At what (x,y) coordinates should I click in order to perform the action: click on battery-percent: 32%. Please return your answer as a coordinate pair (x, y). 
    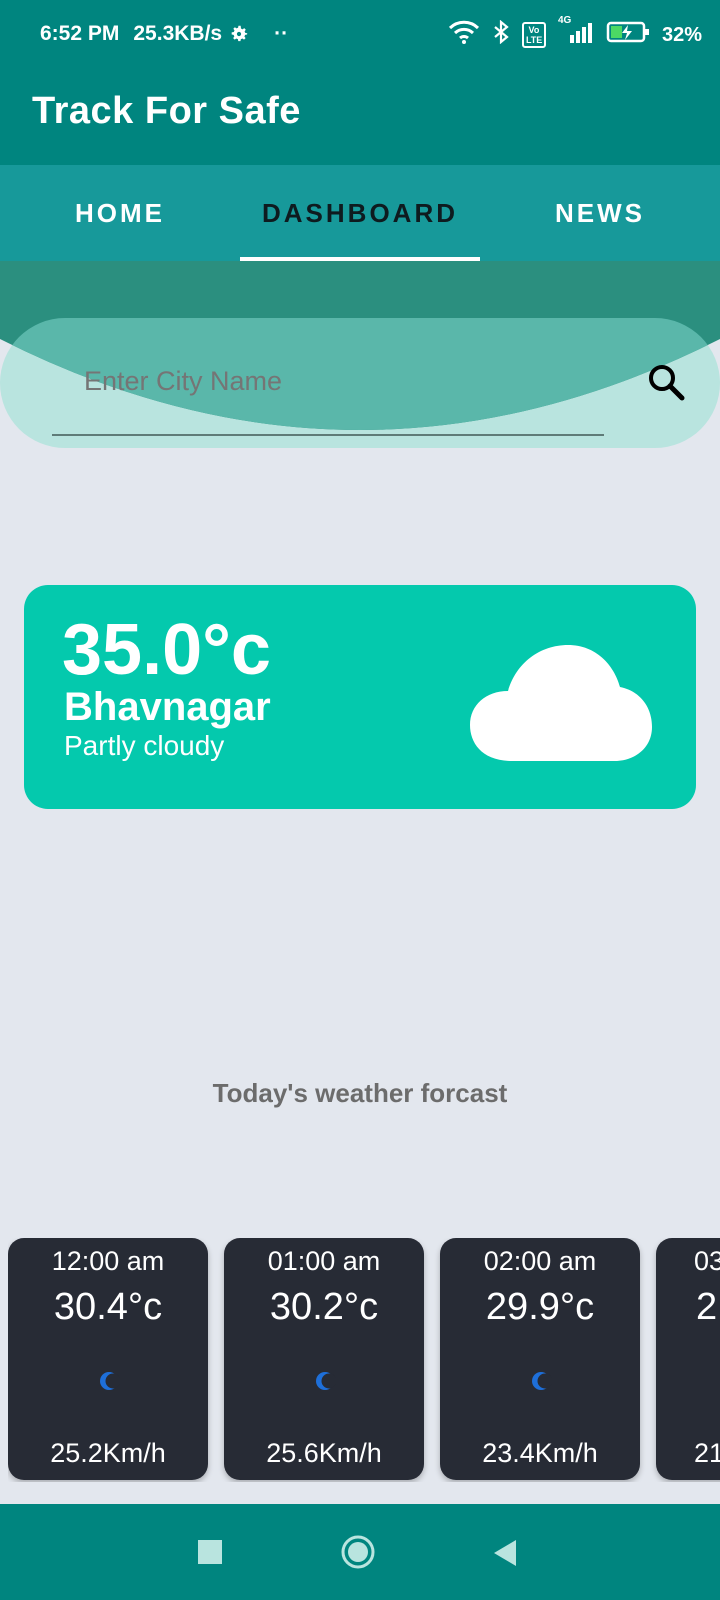
    Looking at the image, I should click on (681, 34).